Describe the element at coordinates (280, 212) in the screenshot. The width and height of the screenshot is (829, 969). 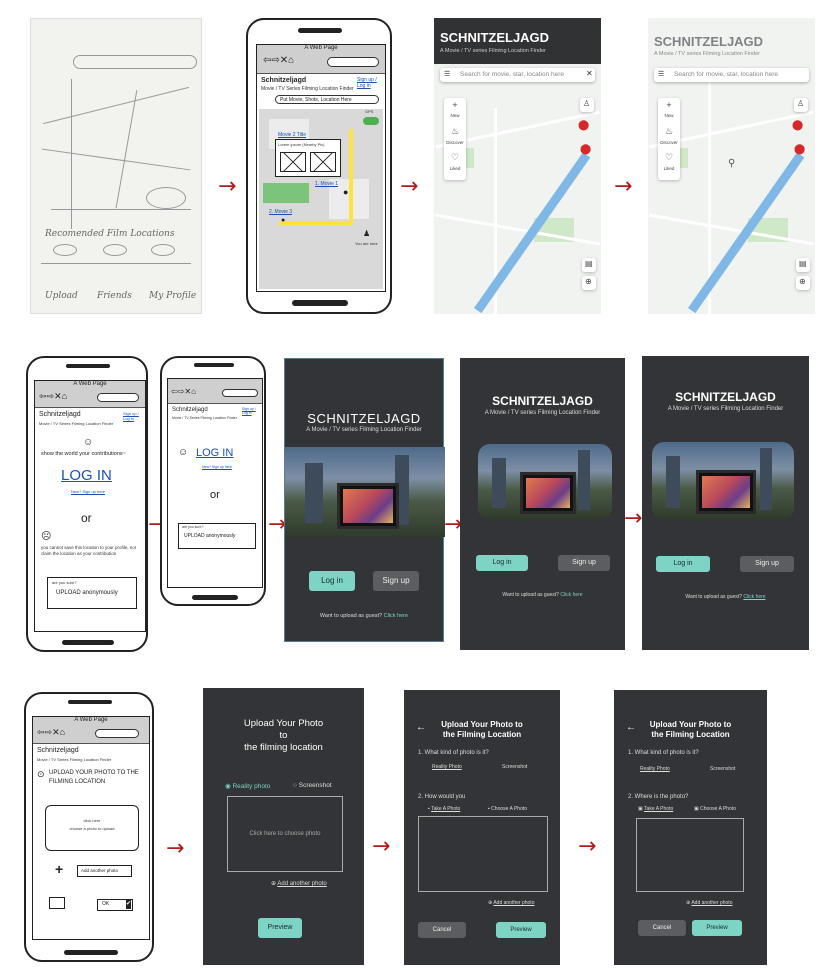
I see `pin-label-2: 2. Movie 3` at that location.